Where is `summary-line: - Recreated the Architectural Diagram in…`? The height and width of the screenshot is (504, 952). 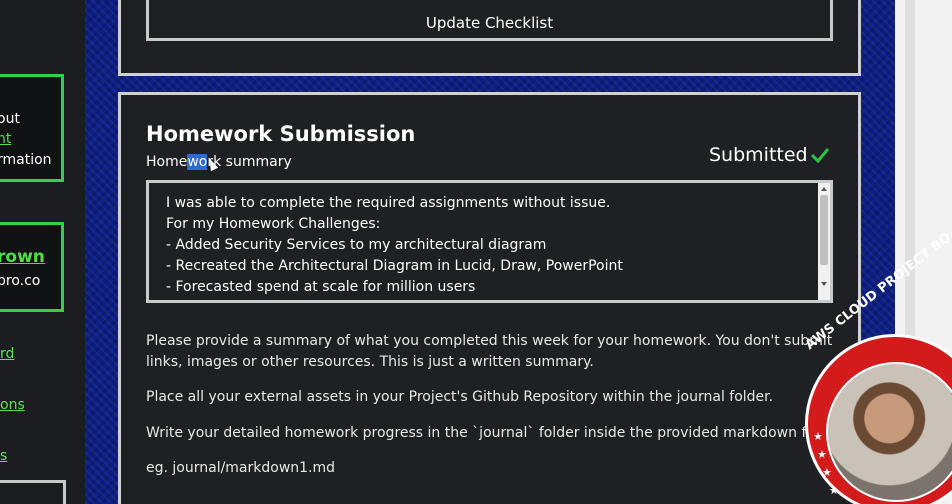
summary-line: - Recreated the Architectural Diagram in… is located at coordinates (394, 266).